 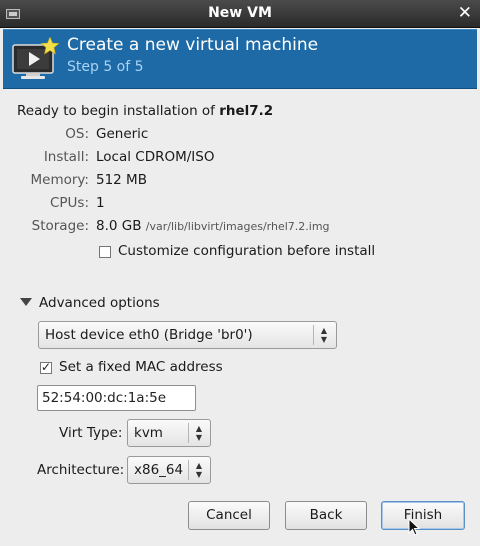 I want to click on mac-address-field, so click(x=116, y=398).